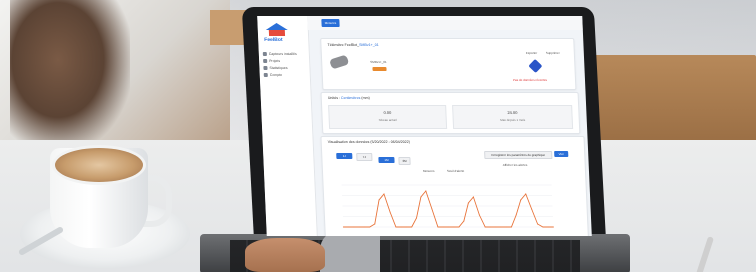  Describe the element at coordinates (445, 23) in the screenshot. I see `top-bar: Mesures` at that location.